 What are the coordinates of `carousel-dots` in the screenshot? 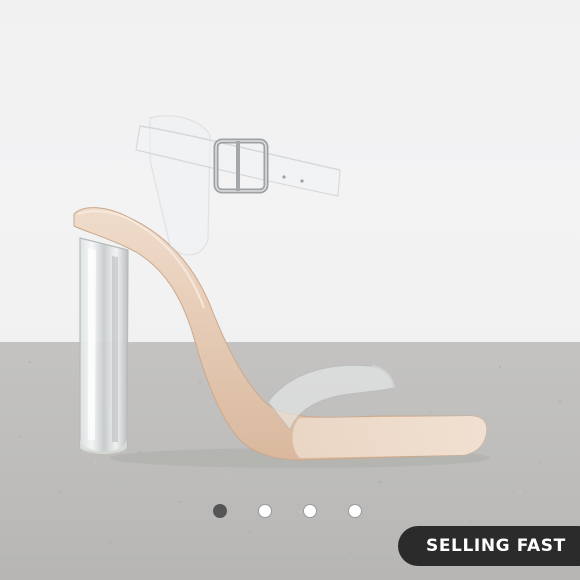 It's located at (287, 512).